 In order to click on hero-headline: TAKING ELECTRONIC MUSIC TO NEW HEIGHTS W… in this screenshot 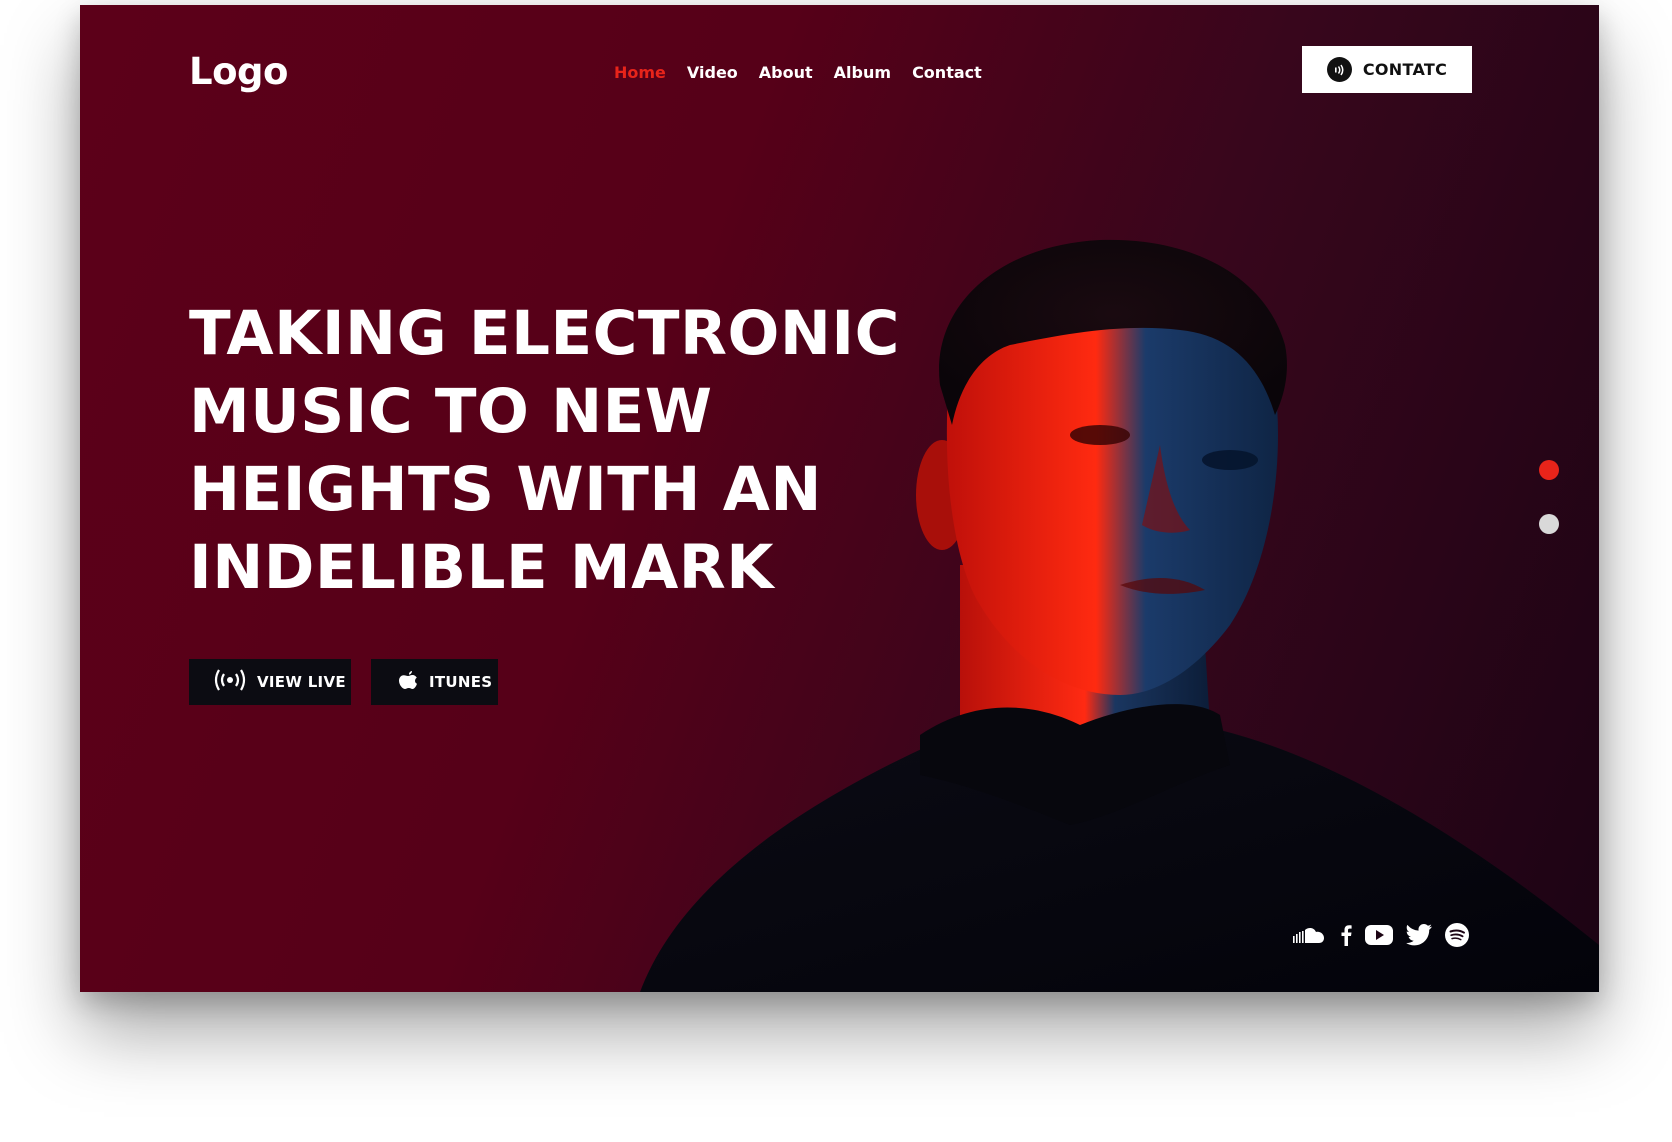, I will do `click(569, 451)`.